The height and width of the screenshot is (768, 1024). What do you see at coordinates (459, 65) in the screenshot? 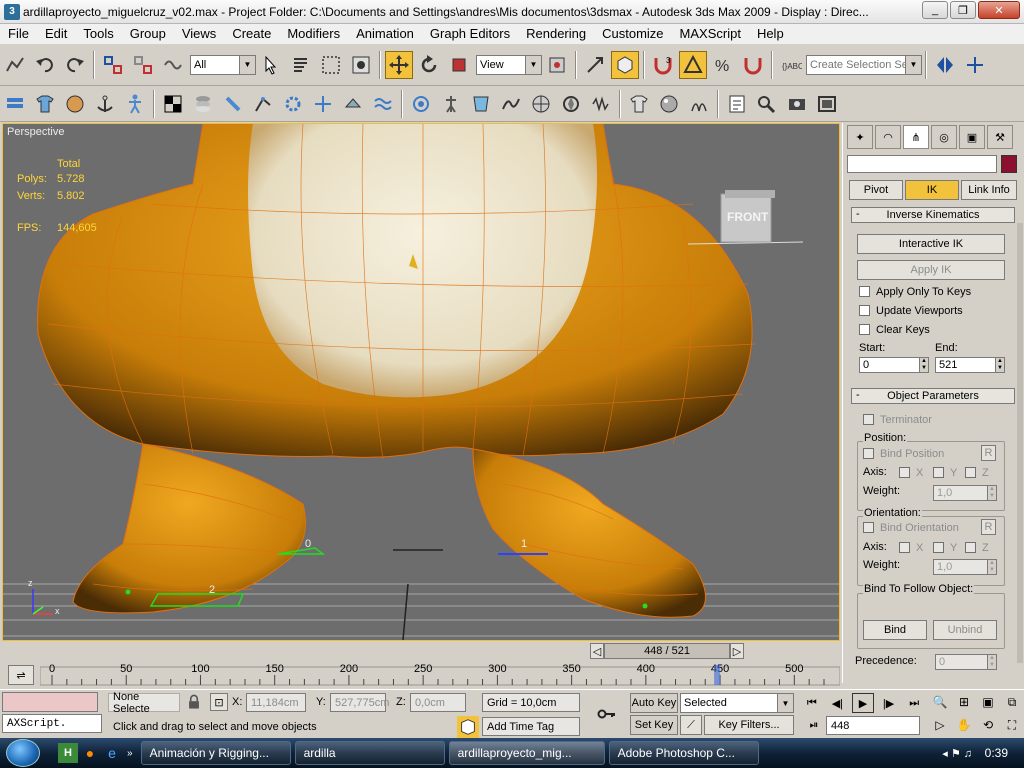
I see `select-and-scale-icon` at bounding box center [459, 65].